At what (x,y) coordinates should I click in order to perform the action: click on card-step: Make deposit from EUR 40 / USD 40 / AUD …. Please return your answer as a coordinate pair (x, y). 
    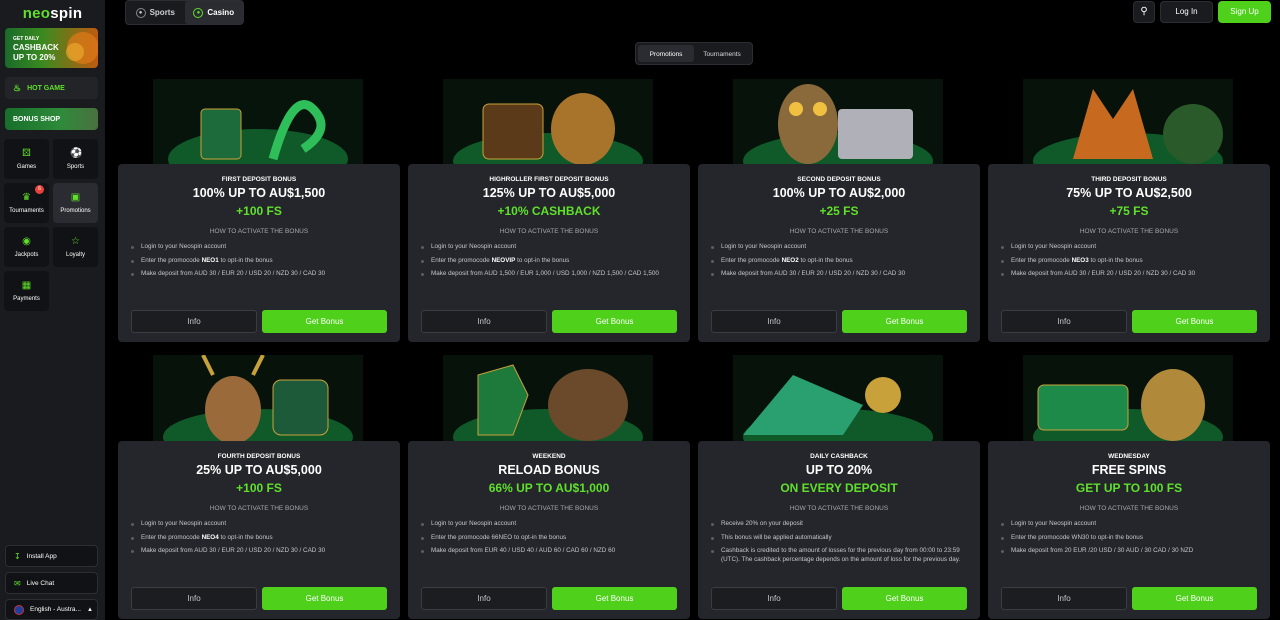
    Looking at the image, I should click on (550, 551).